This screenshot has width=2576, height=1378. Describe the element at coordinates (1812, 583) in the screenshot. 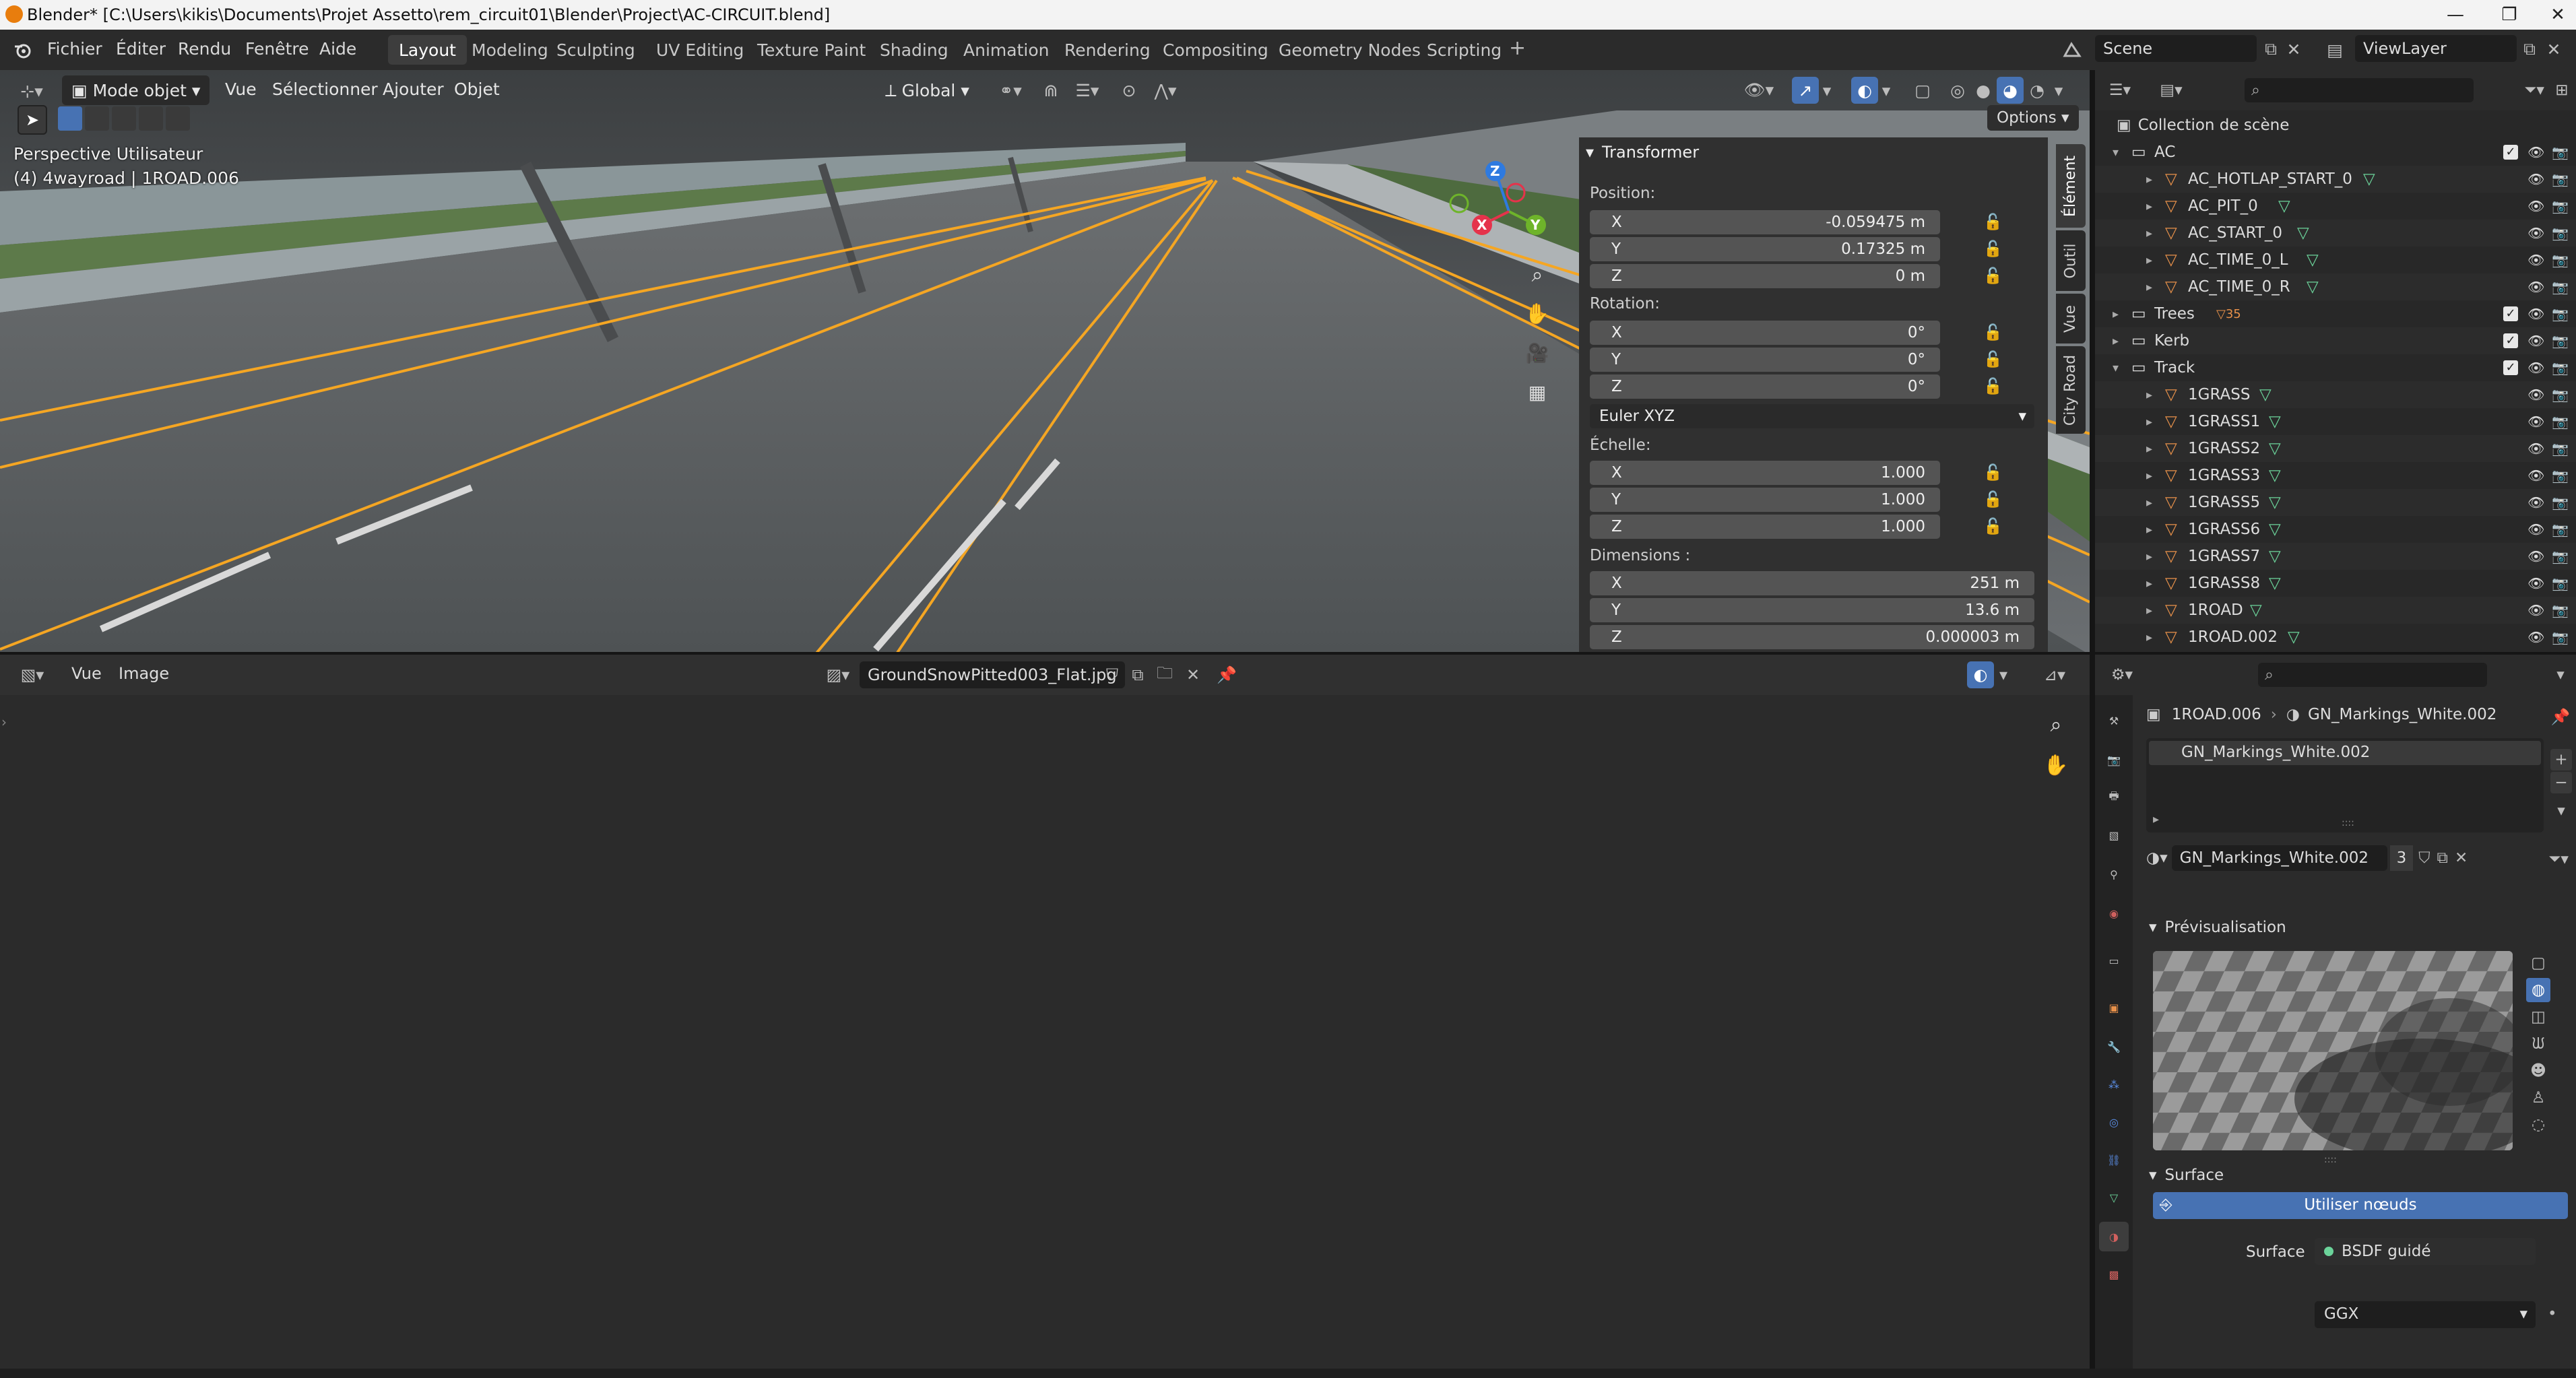

I see `dimension-x-field: X 251 m` at that location.